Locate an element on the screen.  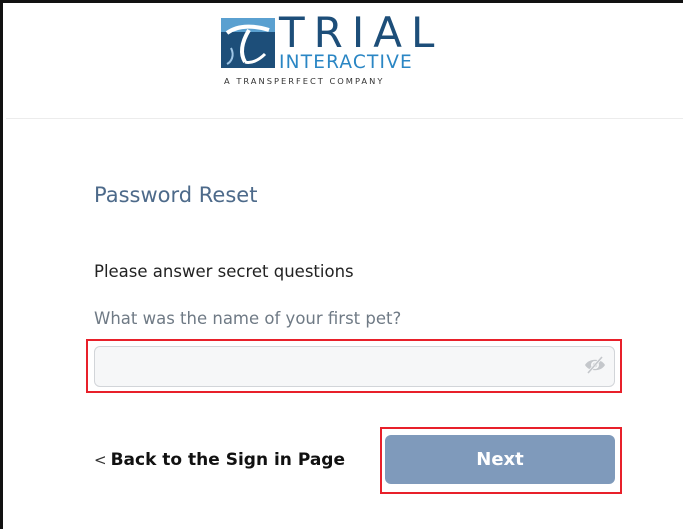
secret-question-label: What was the name of your first pet? is located at coordinates (248, 318).